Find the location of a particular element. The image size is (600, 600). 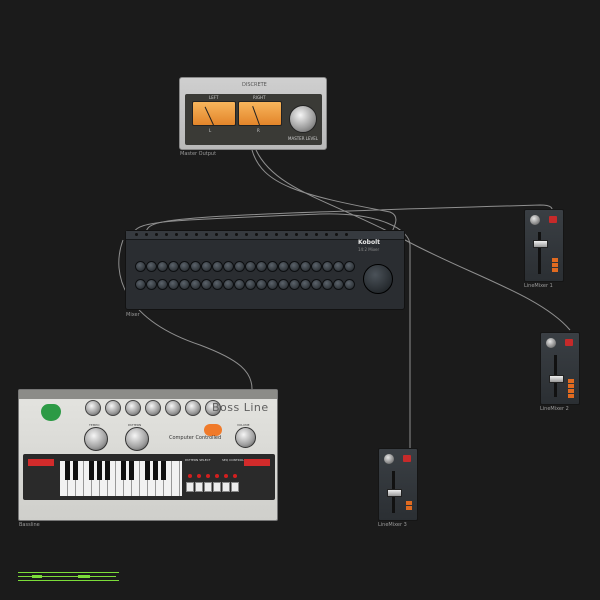

mixer-device: Kobolt 14:2 Mixer is located at coordinates (265, 270).